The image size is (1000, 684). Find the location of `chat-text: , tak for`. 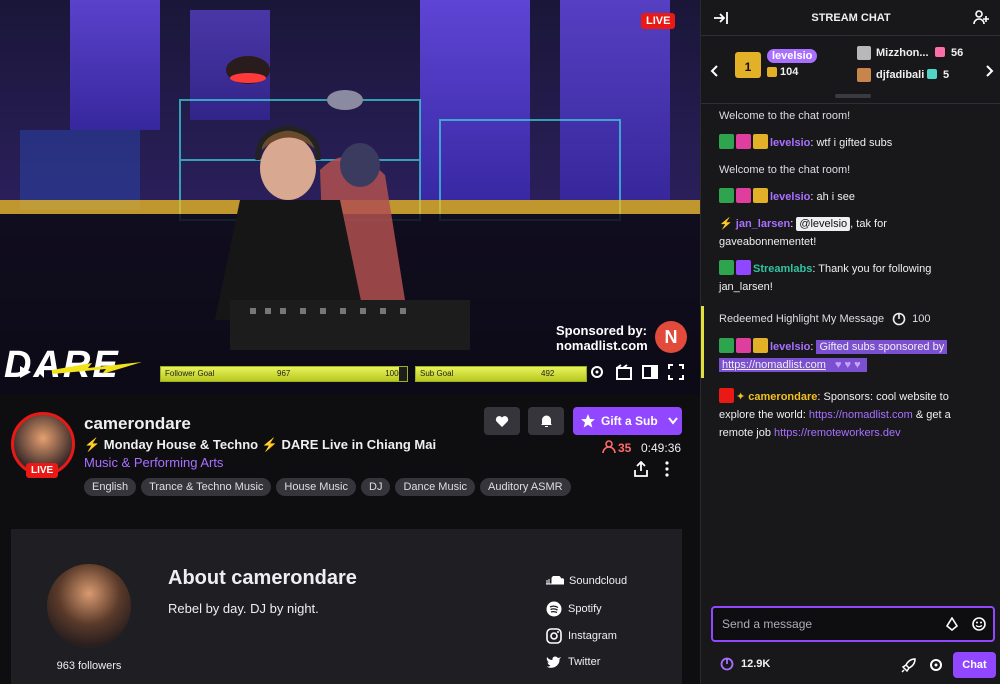

chat-text: , tak for is located at coordinates (868, 224).